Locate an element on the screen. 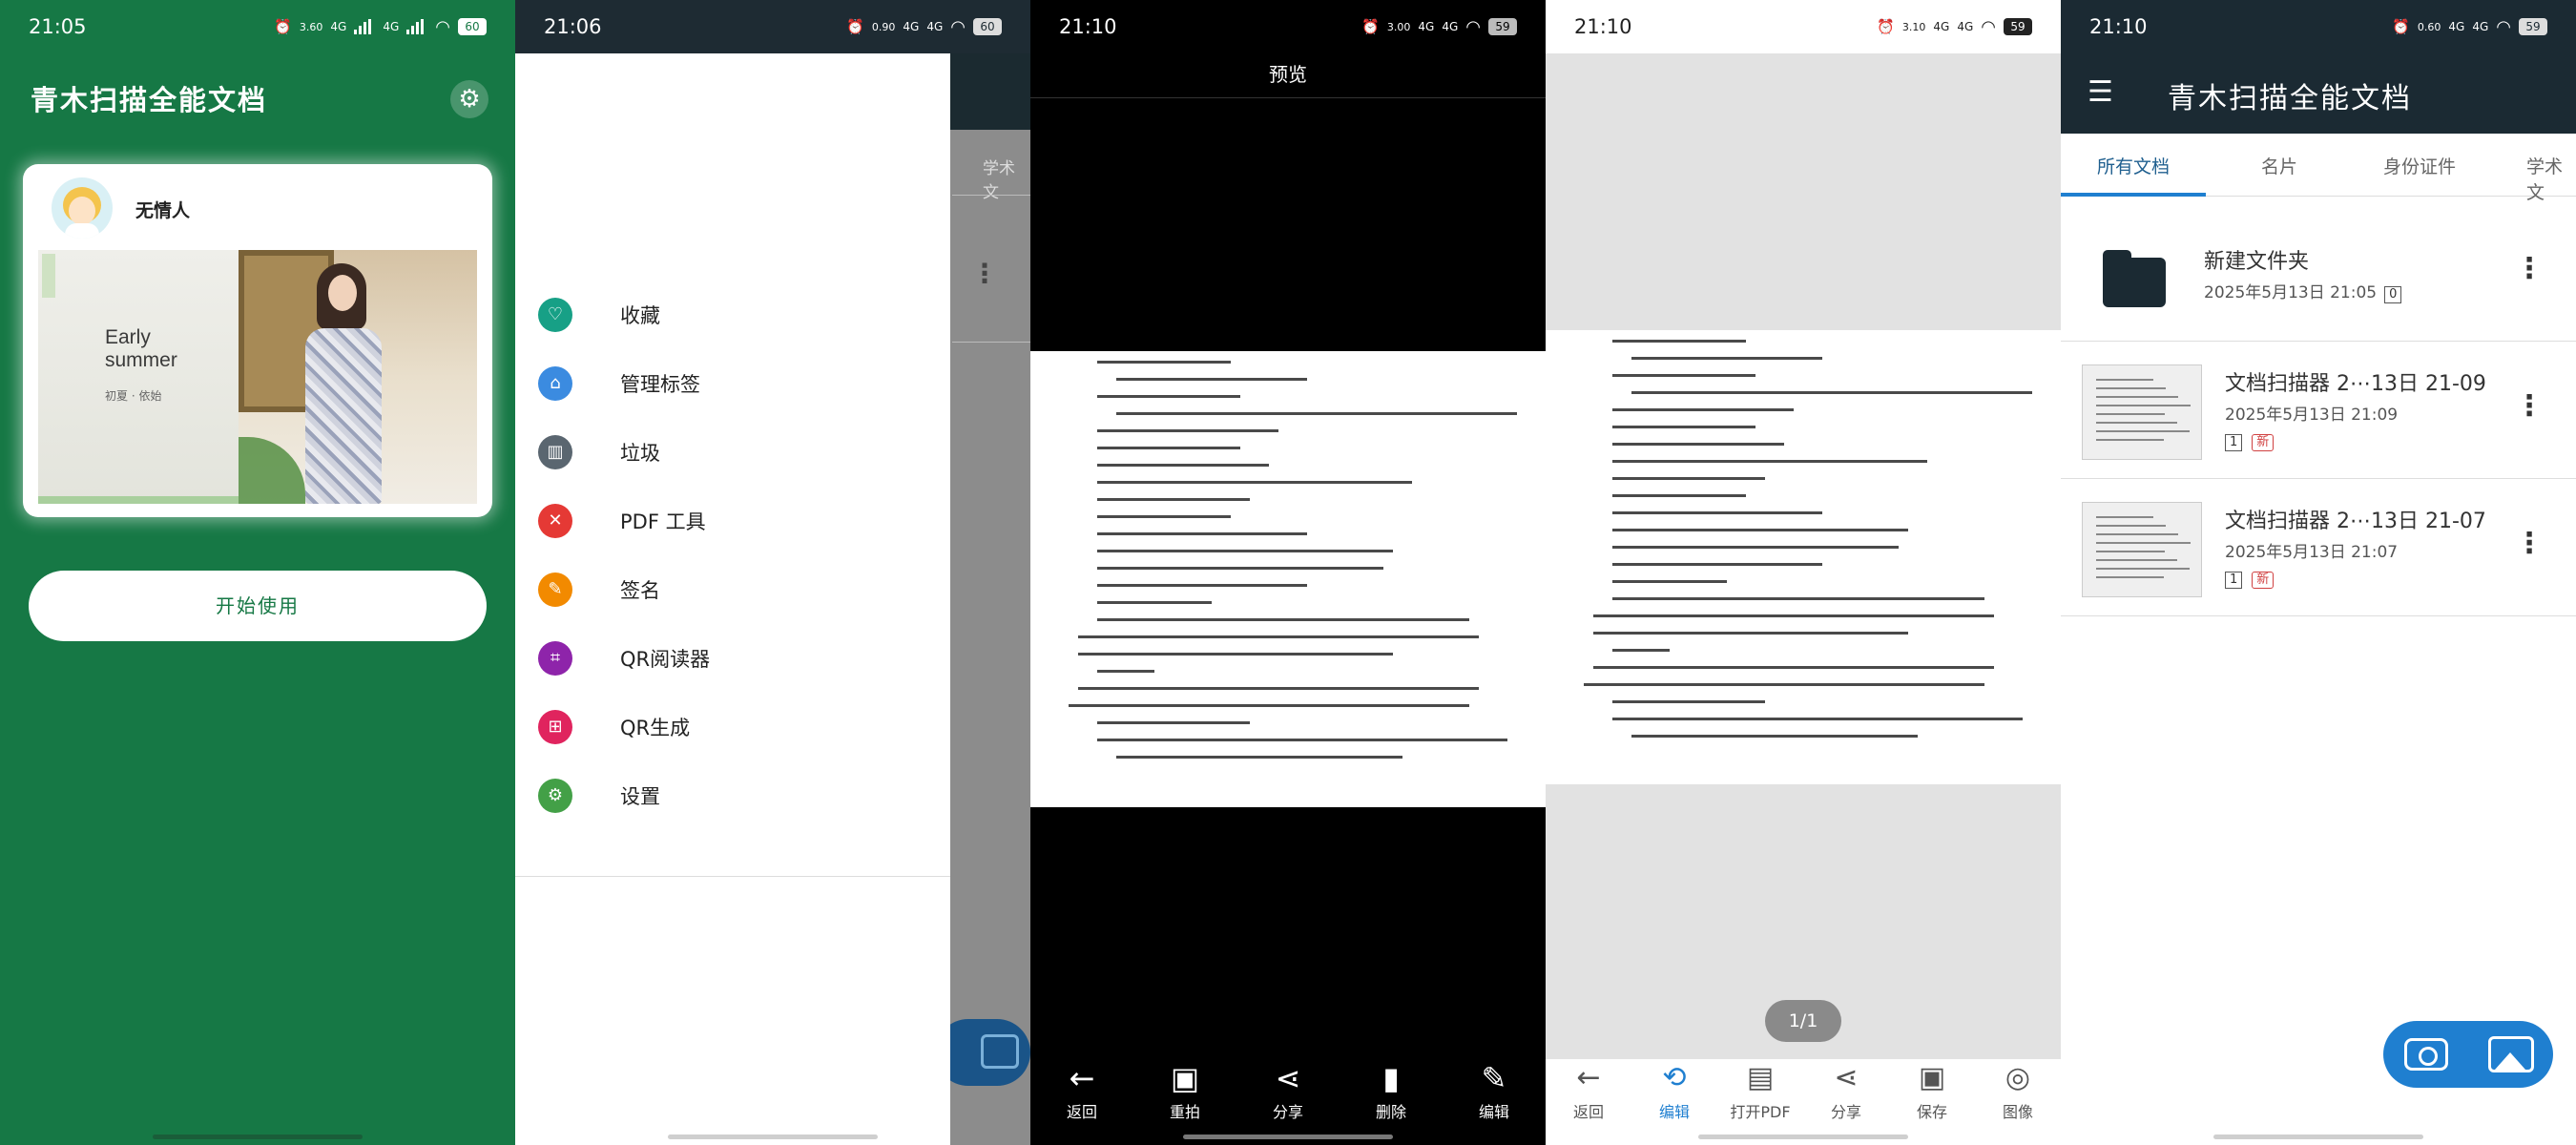 The height and width of the screenshot is (1145, 2576). status-time: 21:10 is located at coordinates (2118, 27).